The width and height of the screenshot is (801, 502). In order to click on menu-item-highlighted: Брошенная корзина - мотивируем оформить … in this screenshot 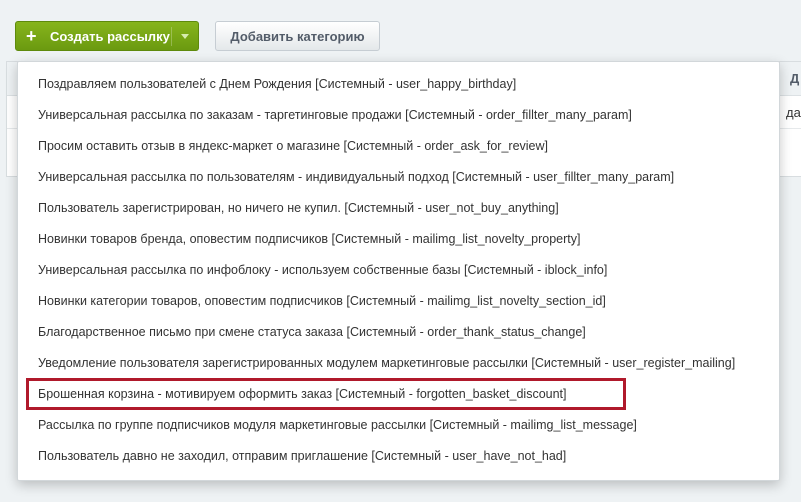, I will do `click(398, 394)`.